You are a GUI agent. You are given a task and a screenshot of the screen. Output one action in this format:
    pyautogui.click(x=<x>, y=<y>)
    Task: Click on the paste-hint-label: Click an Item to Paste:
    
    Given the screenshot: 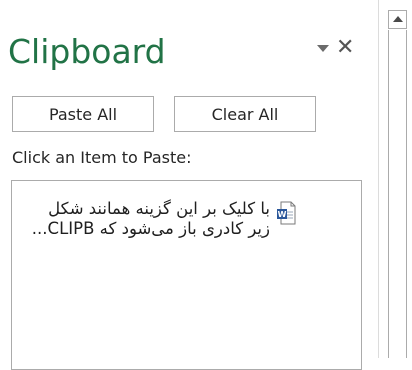 What is the action you would take?
    pyautogui.click(x=102, y=157)
    